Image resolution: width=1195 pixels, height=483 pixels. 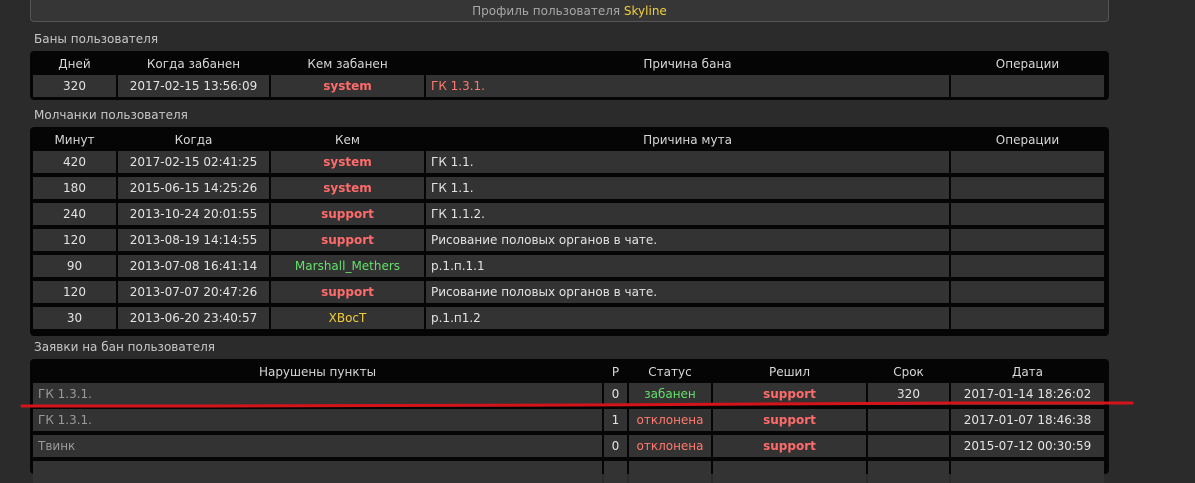 What do you see at coordinates (1027, 140) in the screenshot?
I see `mutes-col-ops: Операции` at bounding box center [1027, 140].